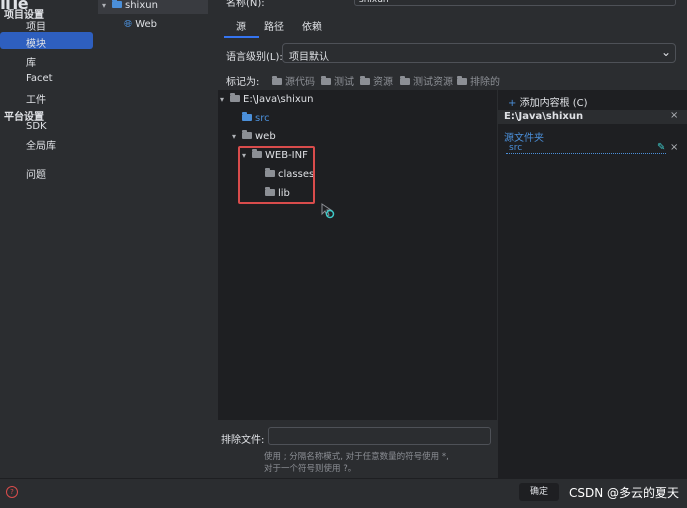 The image size is (687, 508). I want to click on mark-sources-button: 源代码, so click(293, 80).